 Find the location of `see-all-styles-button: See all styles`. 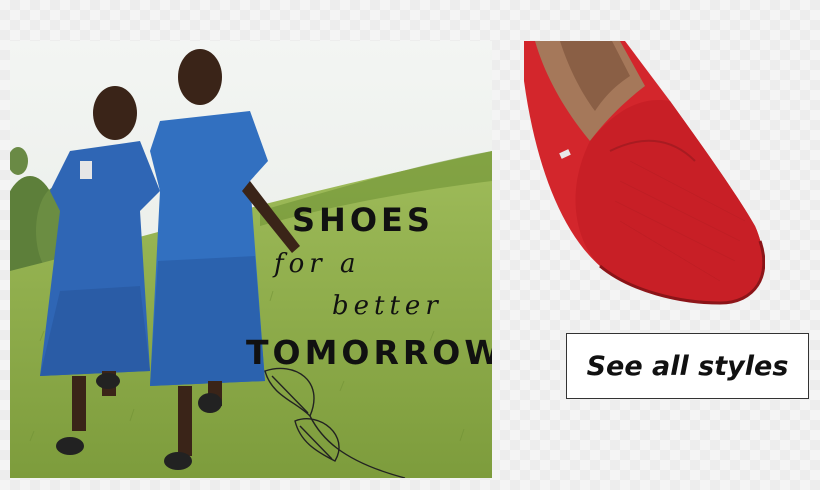

see-all-styles-button: See all styles is located at coordinates (687, 366).